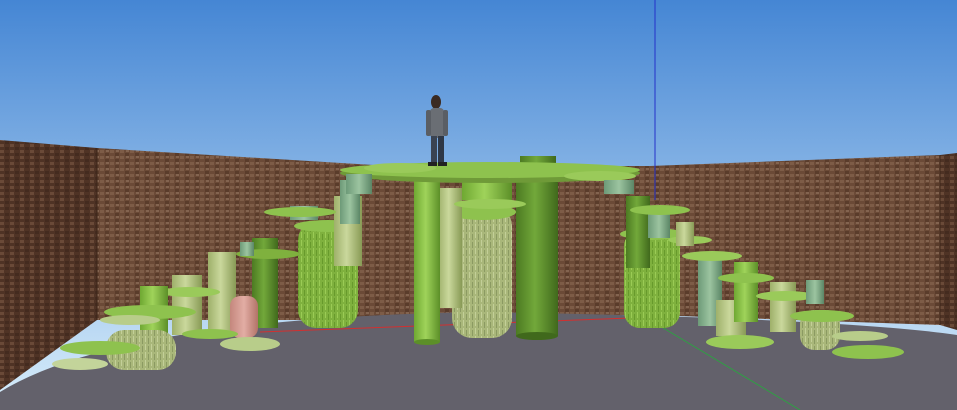 The width and height of the screenshot is (957, 410). I want to click on central-pillars, so click(486, 250).